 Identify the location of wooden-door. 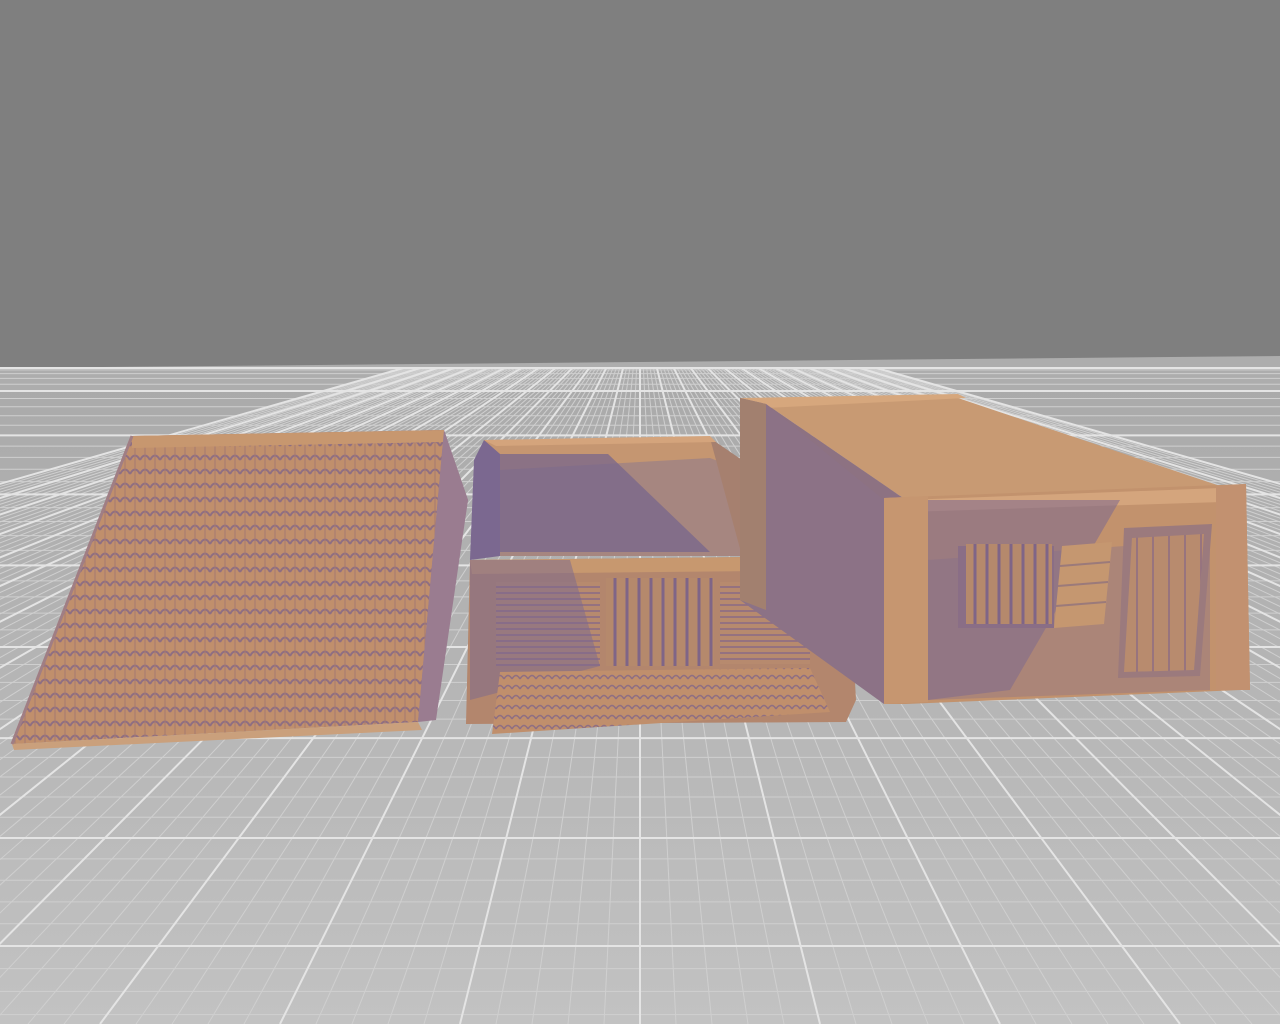
(1164, 603).